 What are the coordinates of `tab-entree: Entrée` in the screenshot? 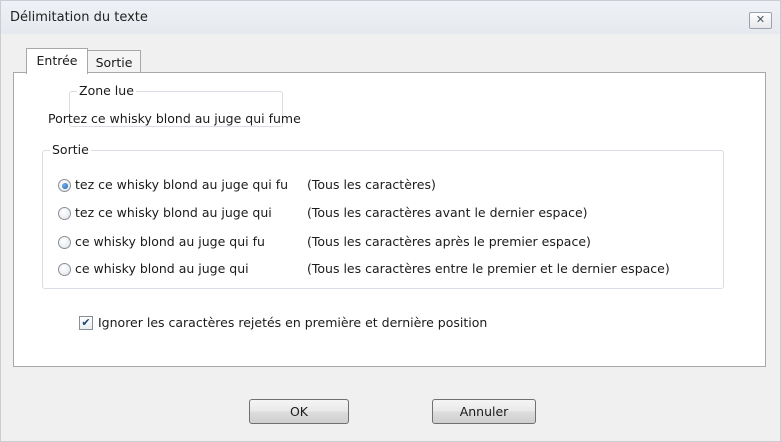 It's located at (57, 61).